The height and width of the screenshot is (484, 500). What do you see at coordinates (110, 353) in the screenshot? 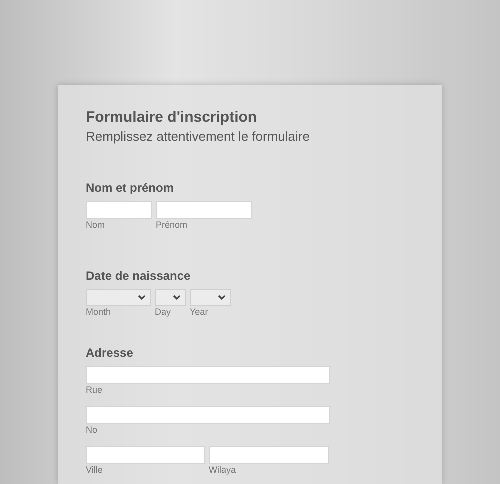
I see `section-heading: Adresse` at bounding box center [110, 353].